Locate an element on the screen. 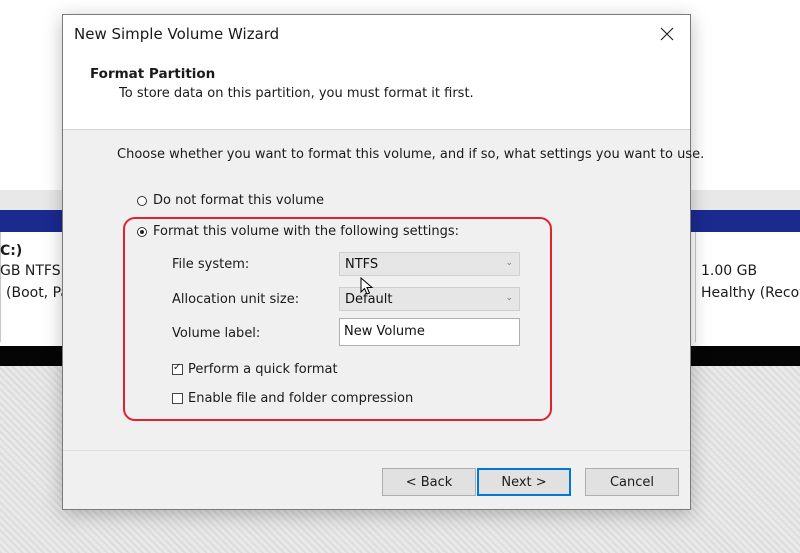 This screenshot has height=553, width=800. next-button: Next > is located at coordinates (524, 482).